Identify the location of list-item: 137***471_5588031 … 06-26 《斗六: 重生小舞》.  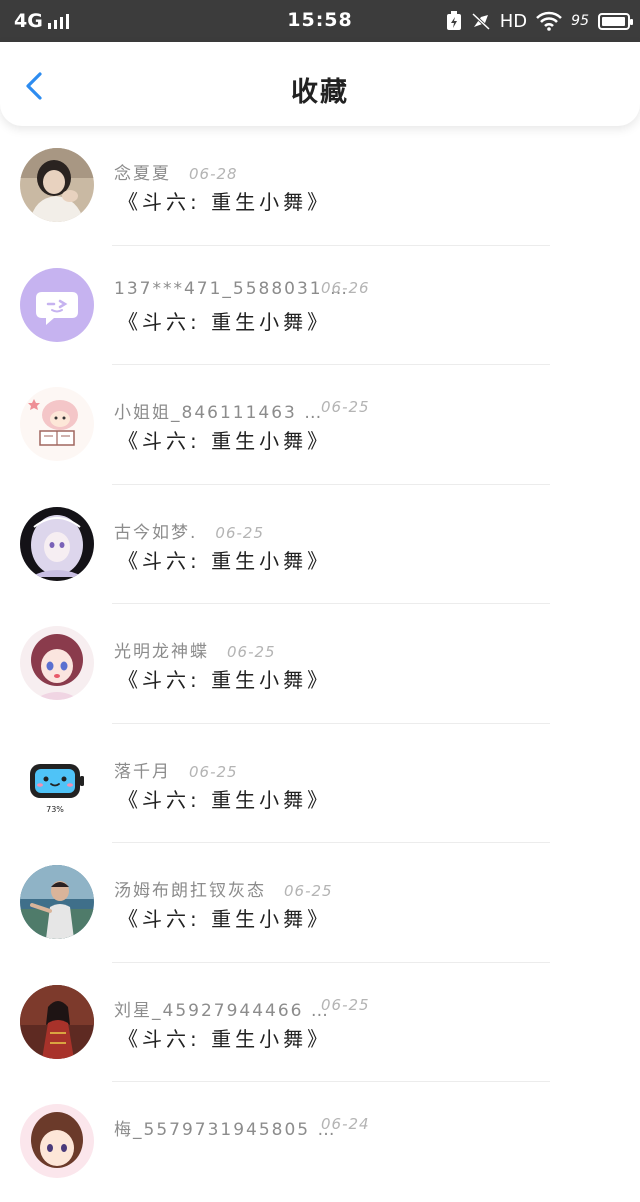
(320, 305).